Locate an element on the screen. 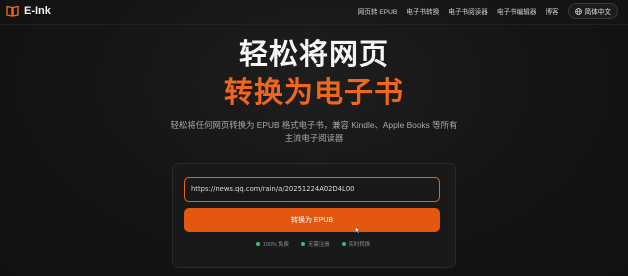  book-icon is located at coordinates (12, 10).